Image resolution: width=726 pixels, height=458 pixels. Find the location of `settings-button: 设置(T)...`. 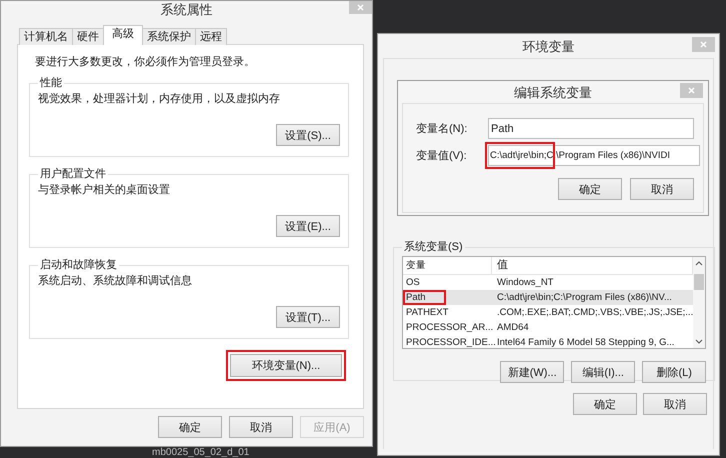

settings-button: 设置(T)... is located at coordinates (308, 317).